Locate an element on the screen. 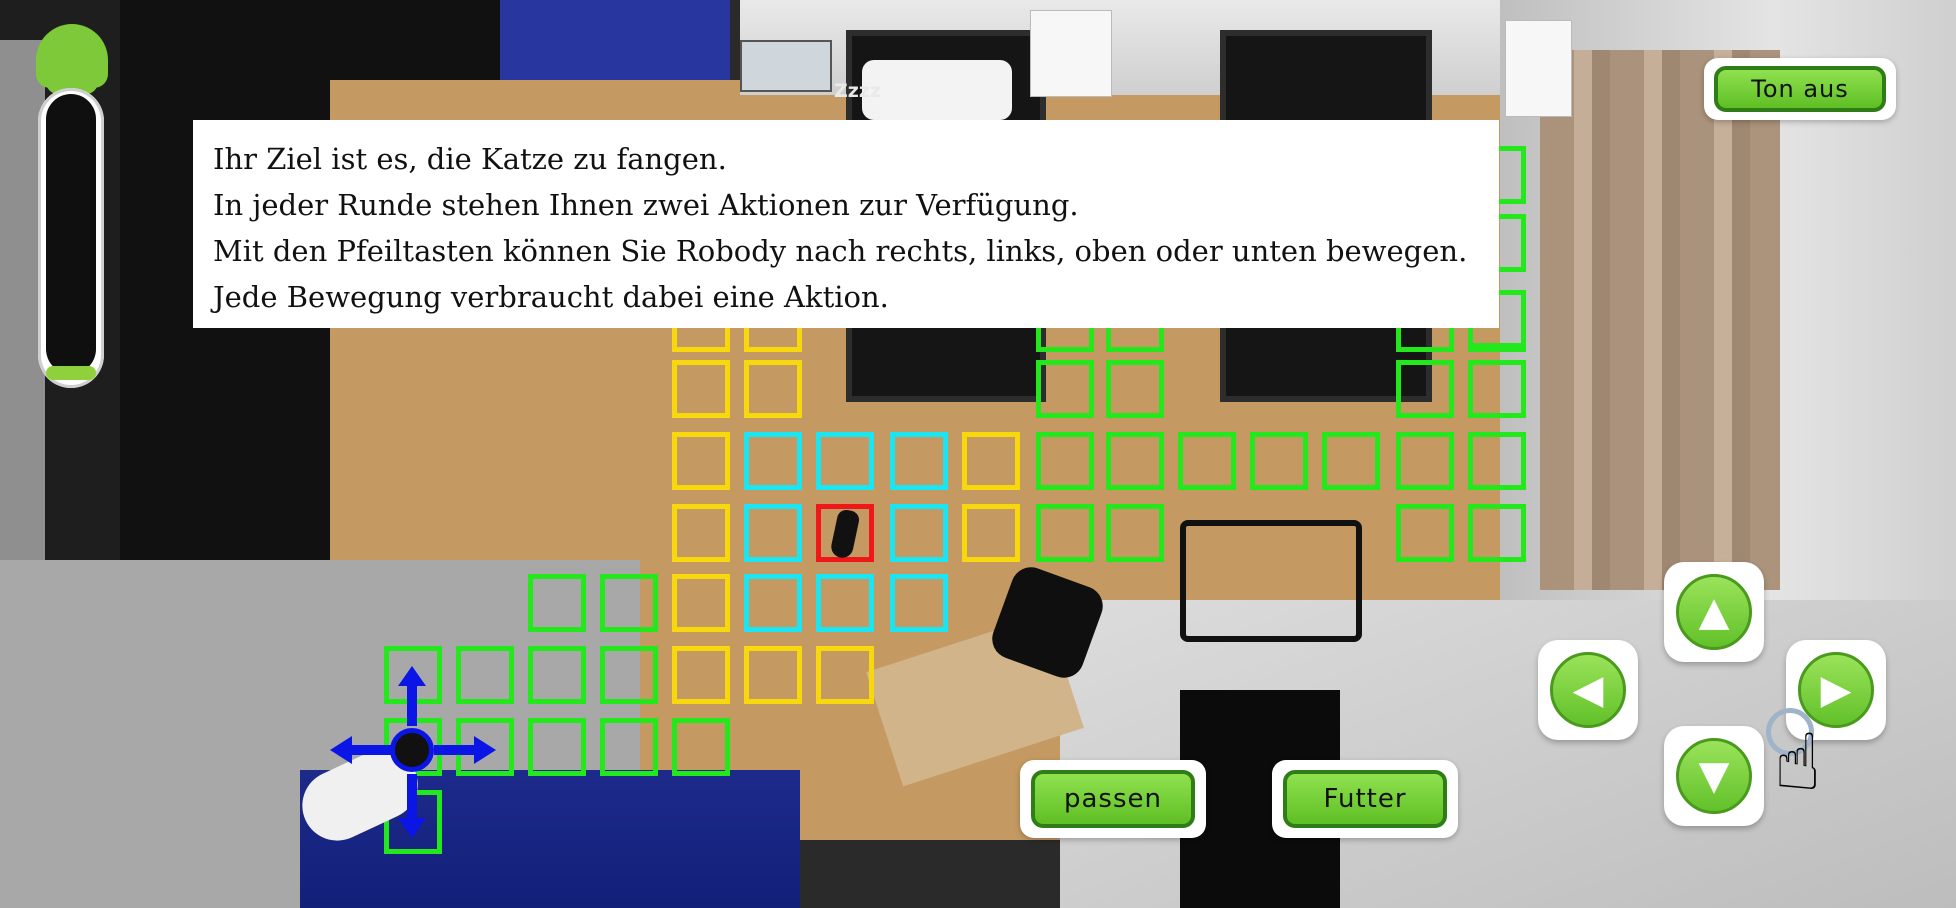 This screenshot has height=908, width=1956. arrow-up-icon: ▲ is located at coordinates (1714, 612).